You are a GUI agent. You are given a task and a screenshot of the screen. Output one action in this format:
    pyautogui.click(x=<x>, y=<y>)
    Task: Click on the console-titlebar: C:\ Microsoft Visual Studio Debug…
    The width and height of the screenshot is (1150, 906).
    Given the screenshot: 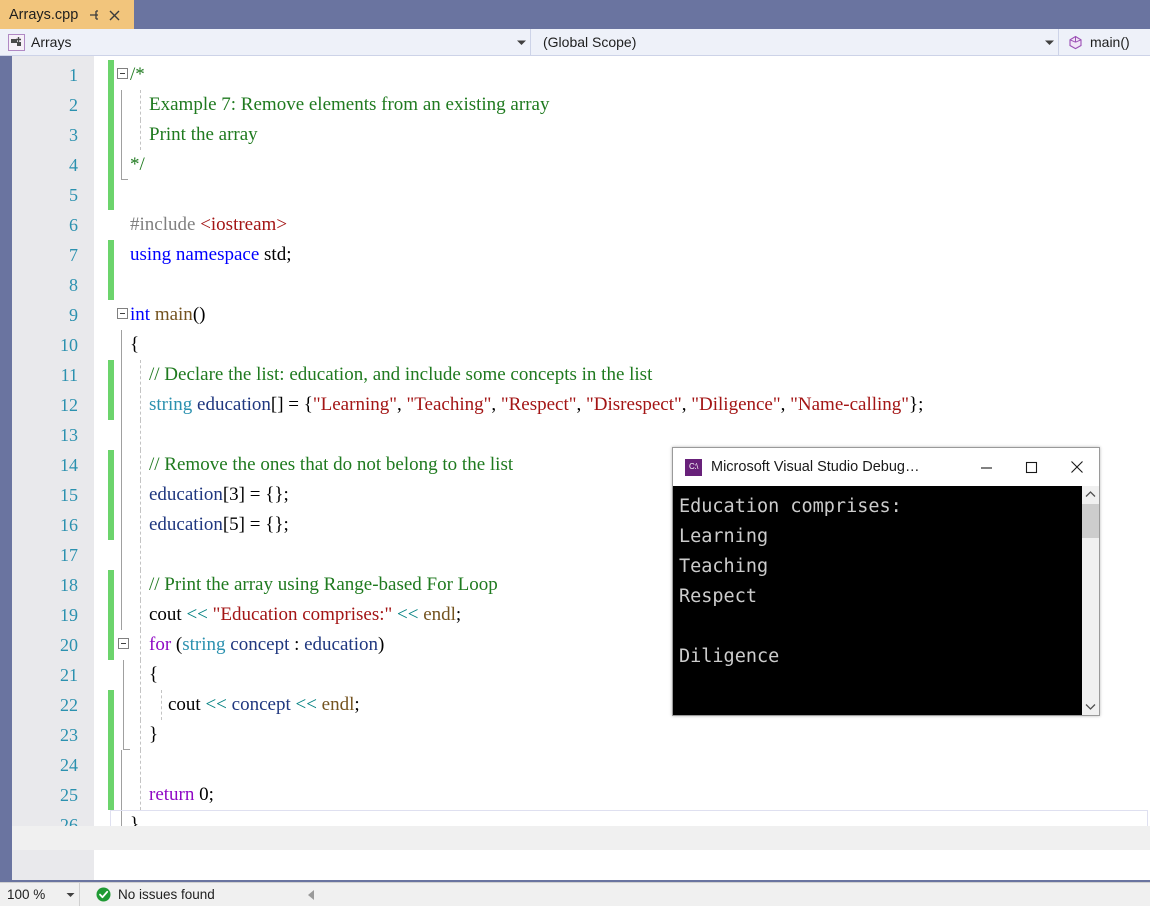 What is the action you would take?
    pyautogui.click(x=886, y=467)
    